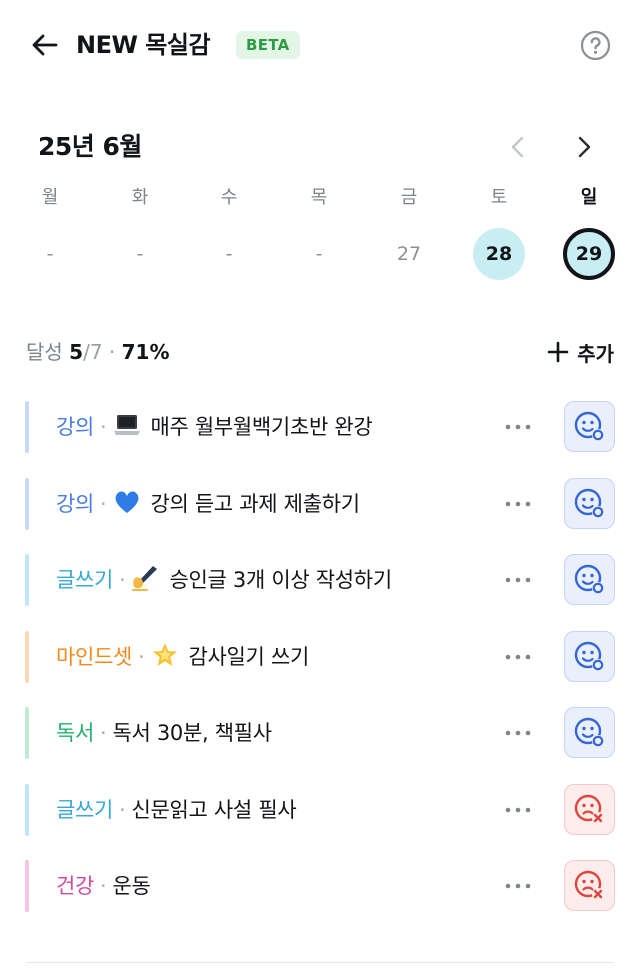 The width and height of the screenshot is (640, 974). What do you see at coordinates (268, 45) in the screenshot?
I see `beta-badge: BETA` at bounding box center [268, 45].